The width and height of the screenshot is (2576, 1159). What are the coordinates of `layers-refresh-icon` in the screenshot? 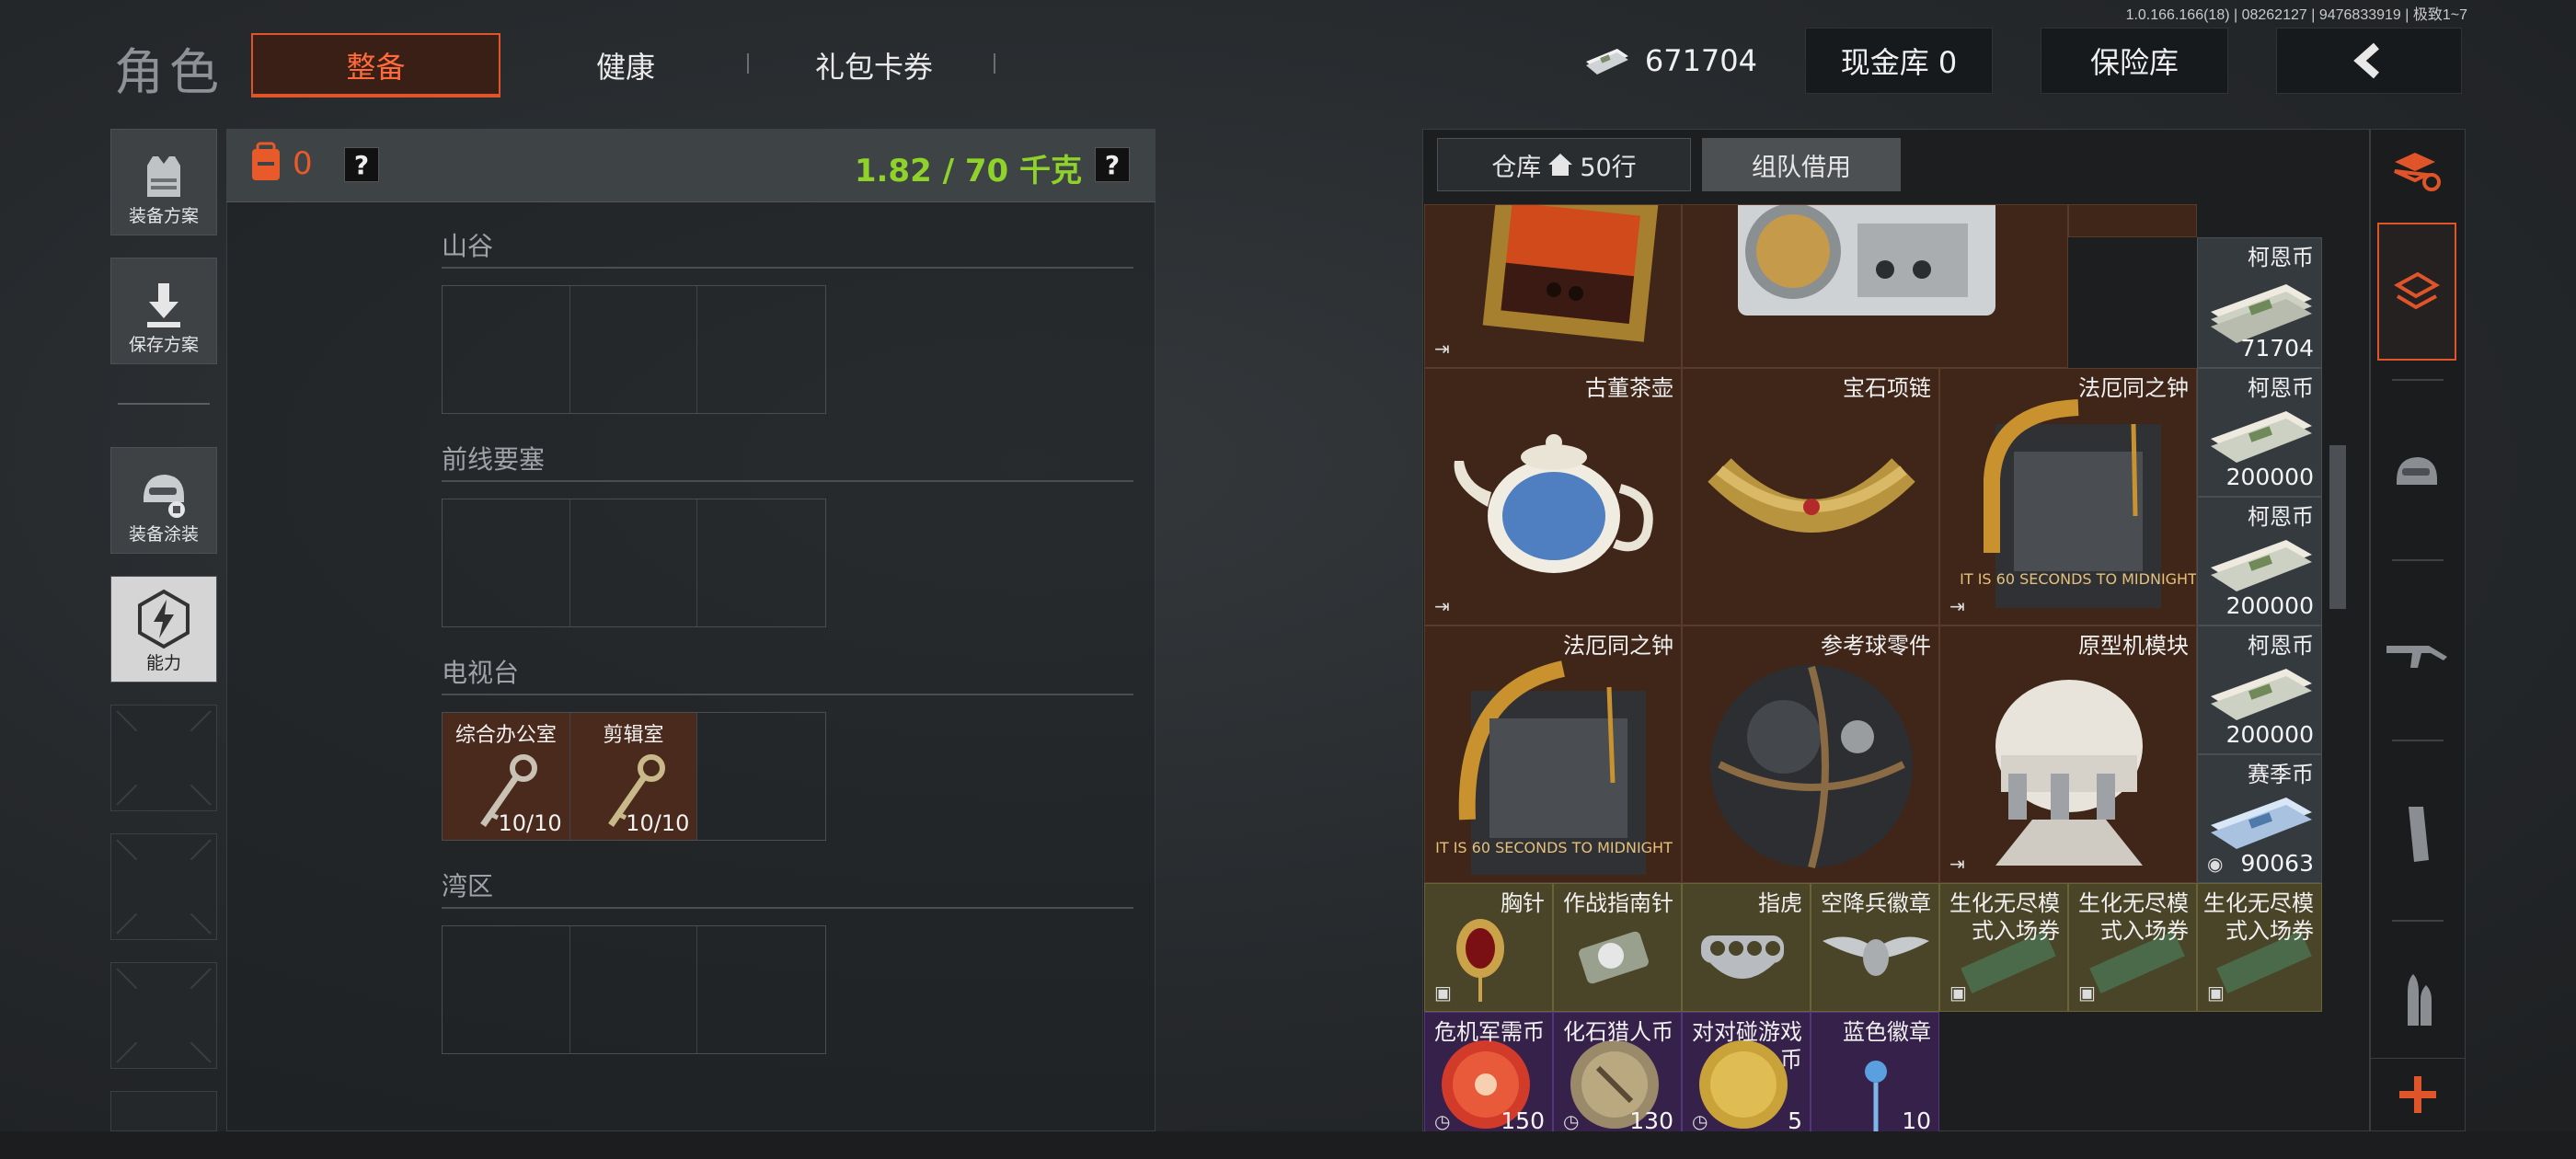 It's located at (2417, 172).